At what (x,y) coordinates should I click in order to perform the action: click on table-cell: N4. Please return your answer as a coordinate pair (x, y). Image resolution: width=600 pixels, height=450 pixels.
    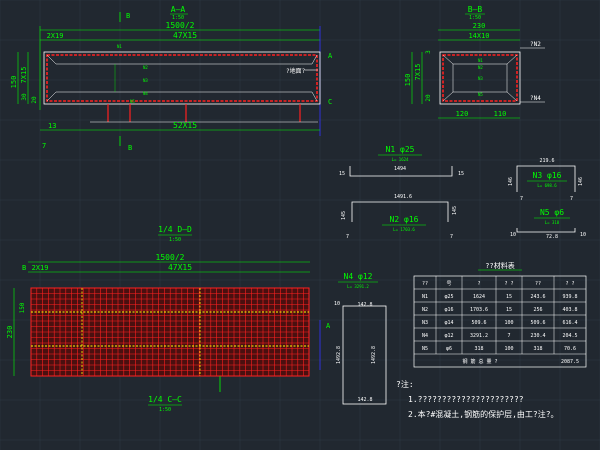
    Looking at the image, I should click on (425, 336).